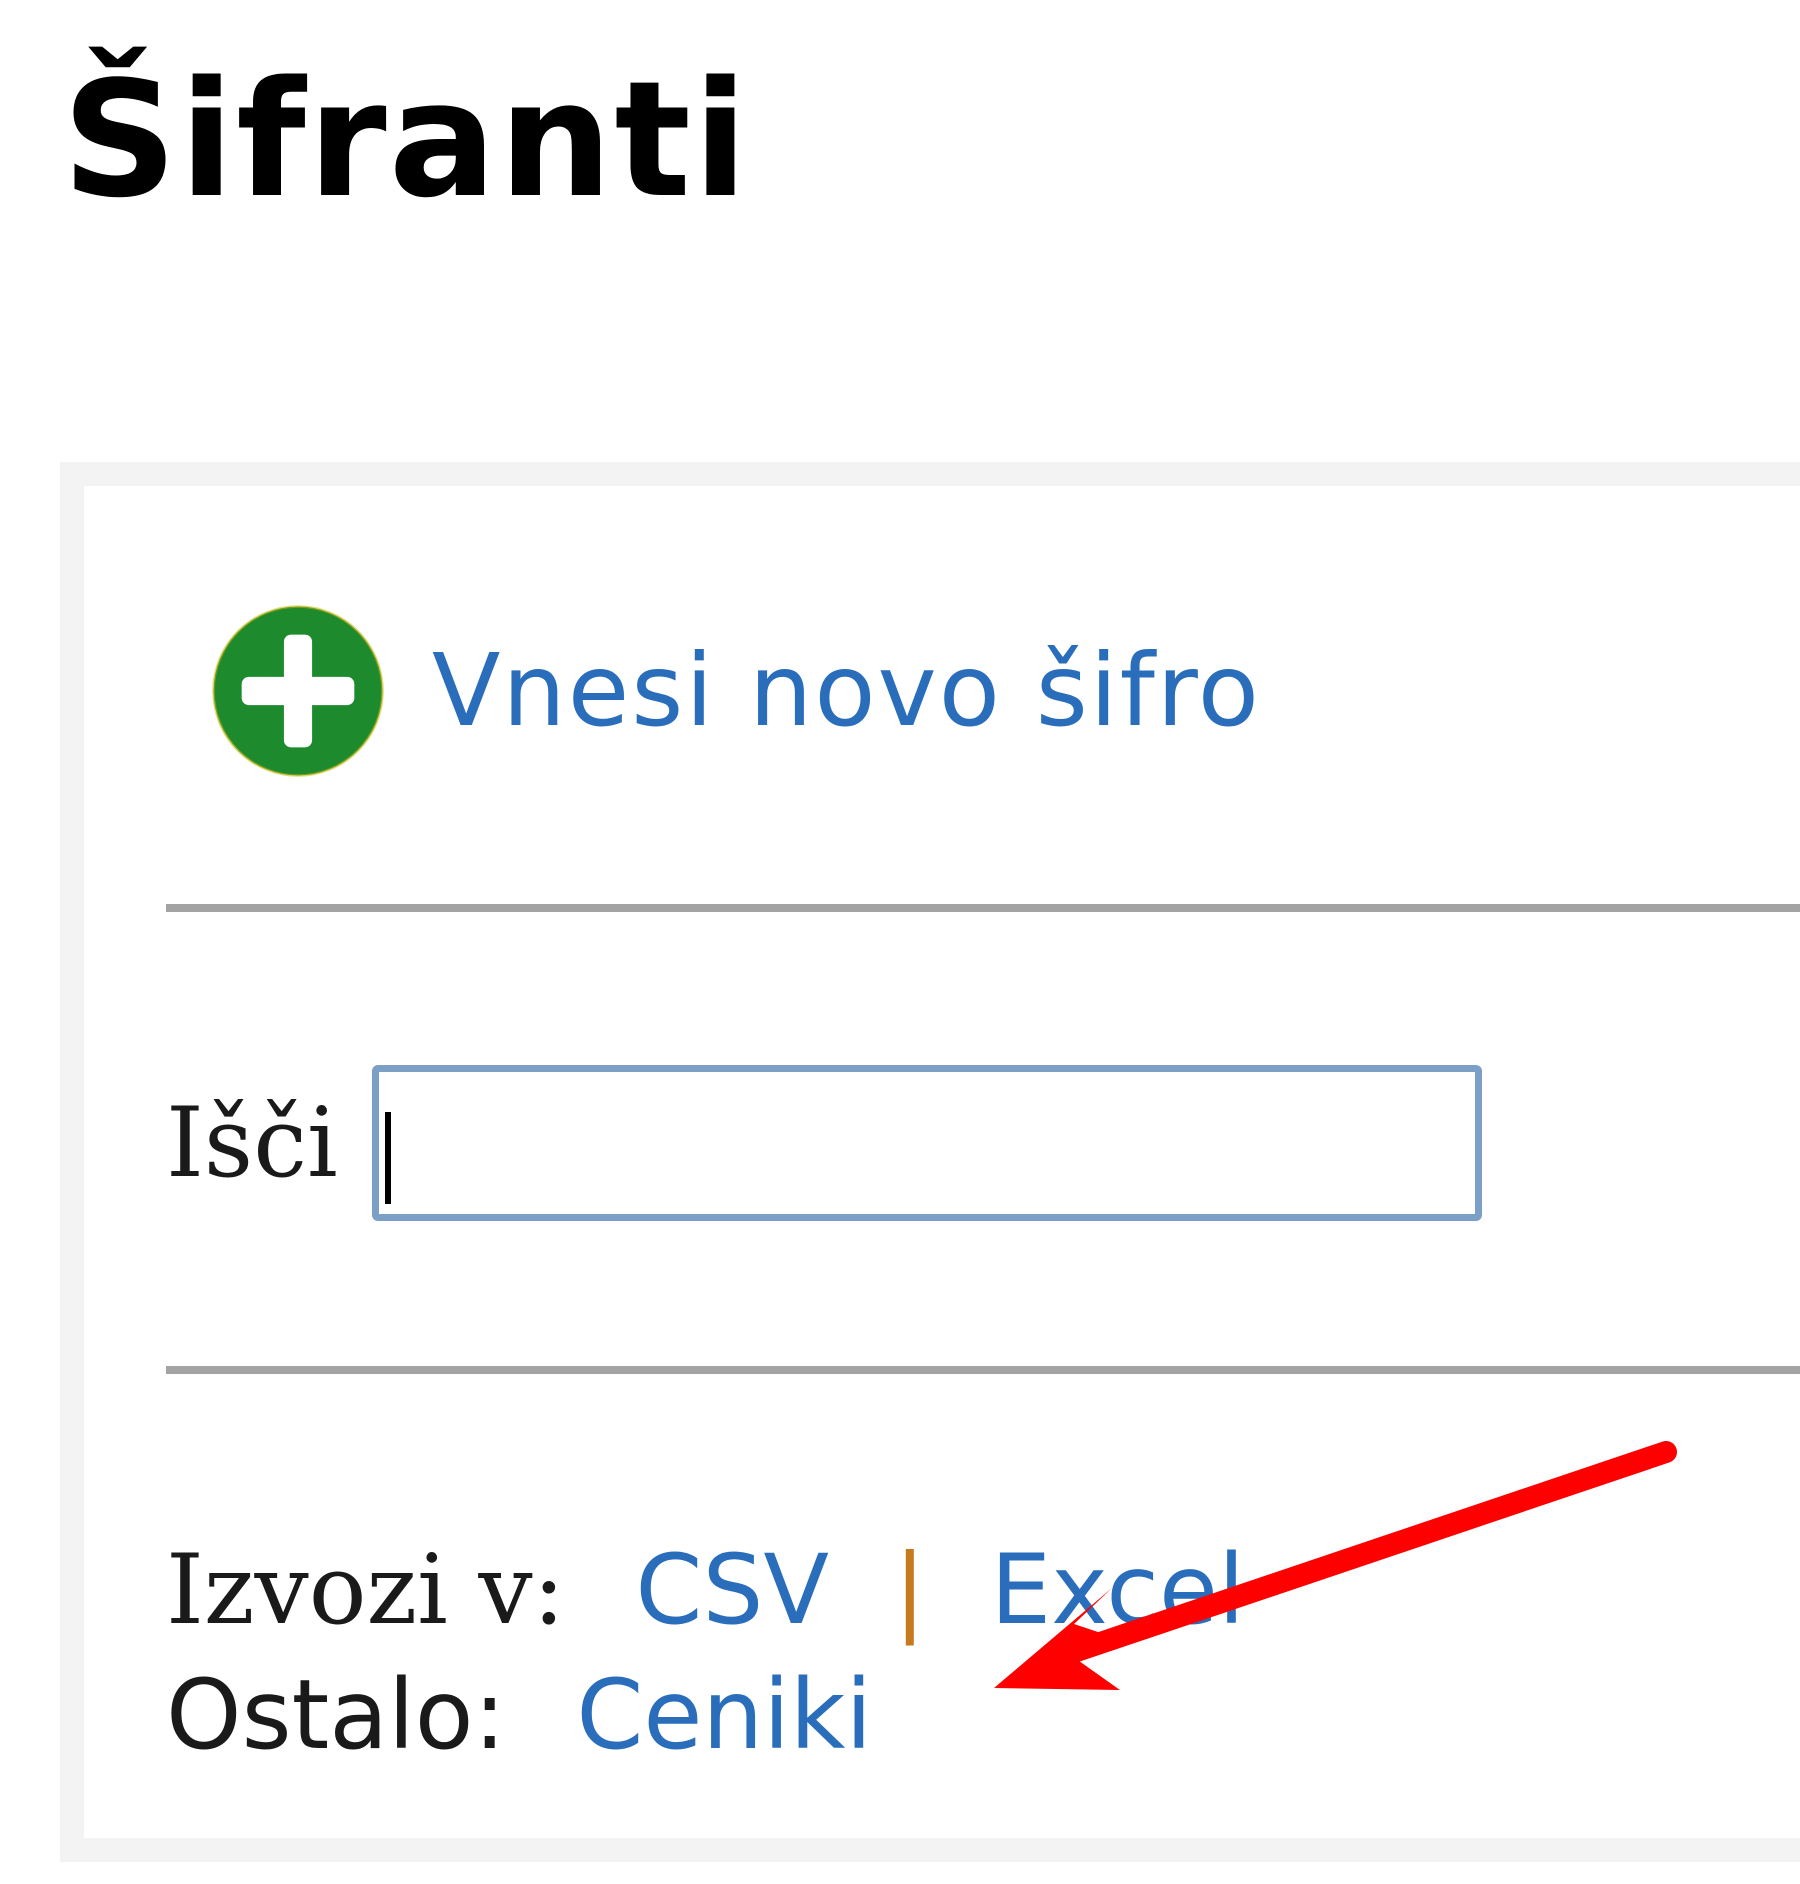  Describe the element at coordinates (724, 1715) in the screenshot. I see `price-lists-link: Ceniki` at that location.